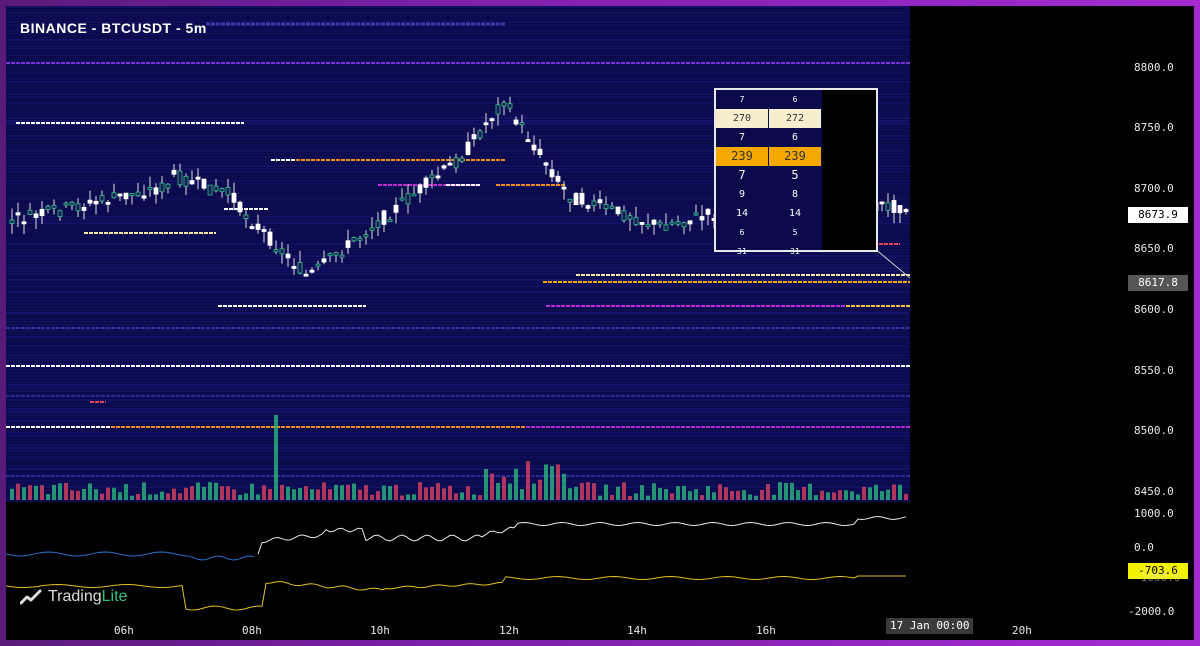 The width and height of the screenshot is (1200, 646). I want to click on logo-text-accent: Lite, so click(114, 596).